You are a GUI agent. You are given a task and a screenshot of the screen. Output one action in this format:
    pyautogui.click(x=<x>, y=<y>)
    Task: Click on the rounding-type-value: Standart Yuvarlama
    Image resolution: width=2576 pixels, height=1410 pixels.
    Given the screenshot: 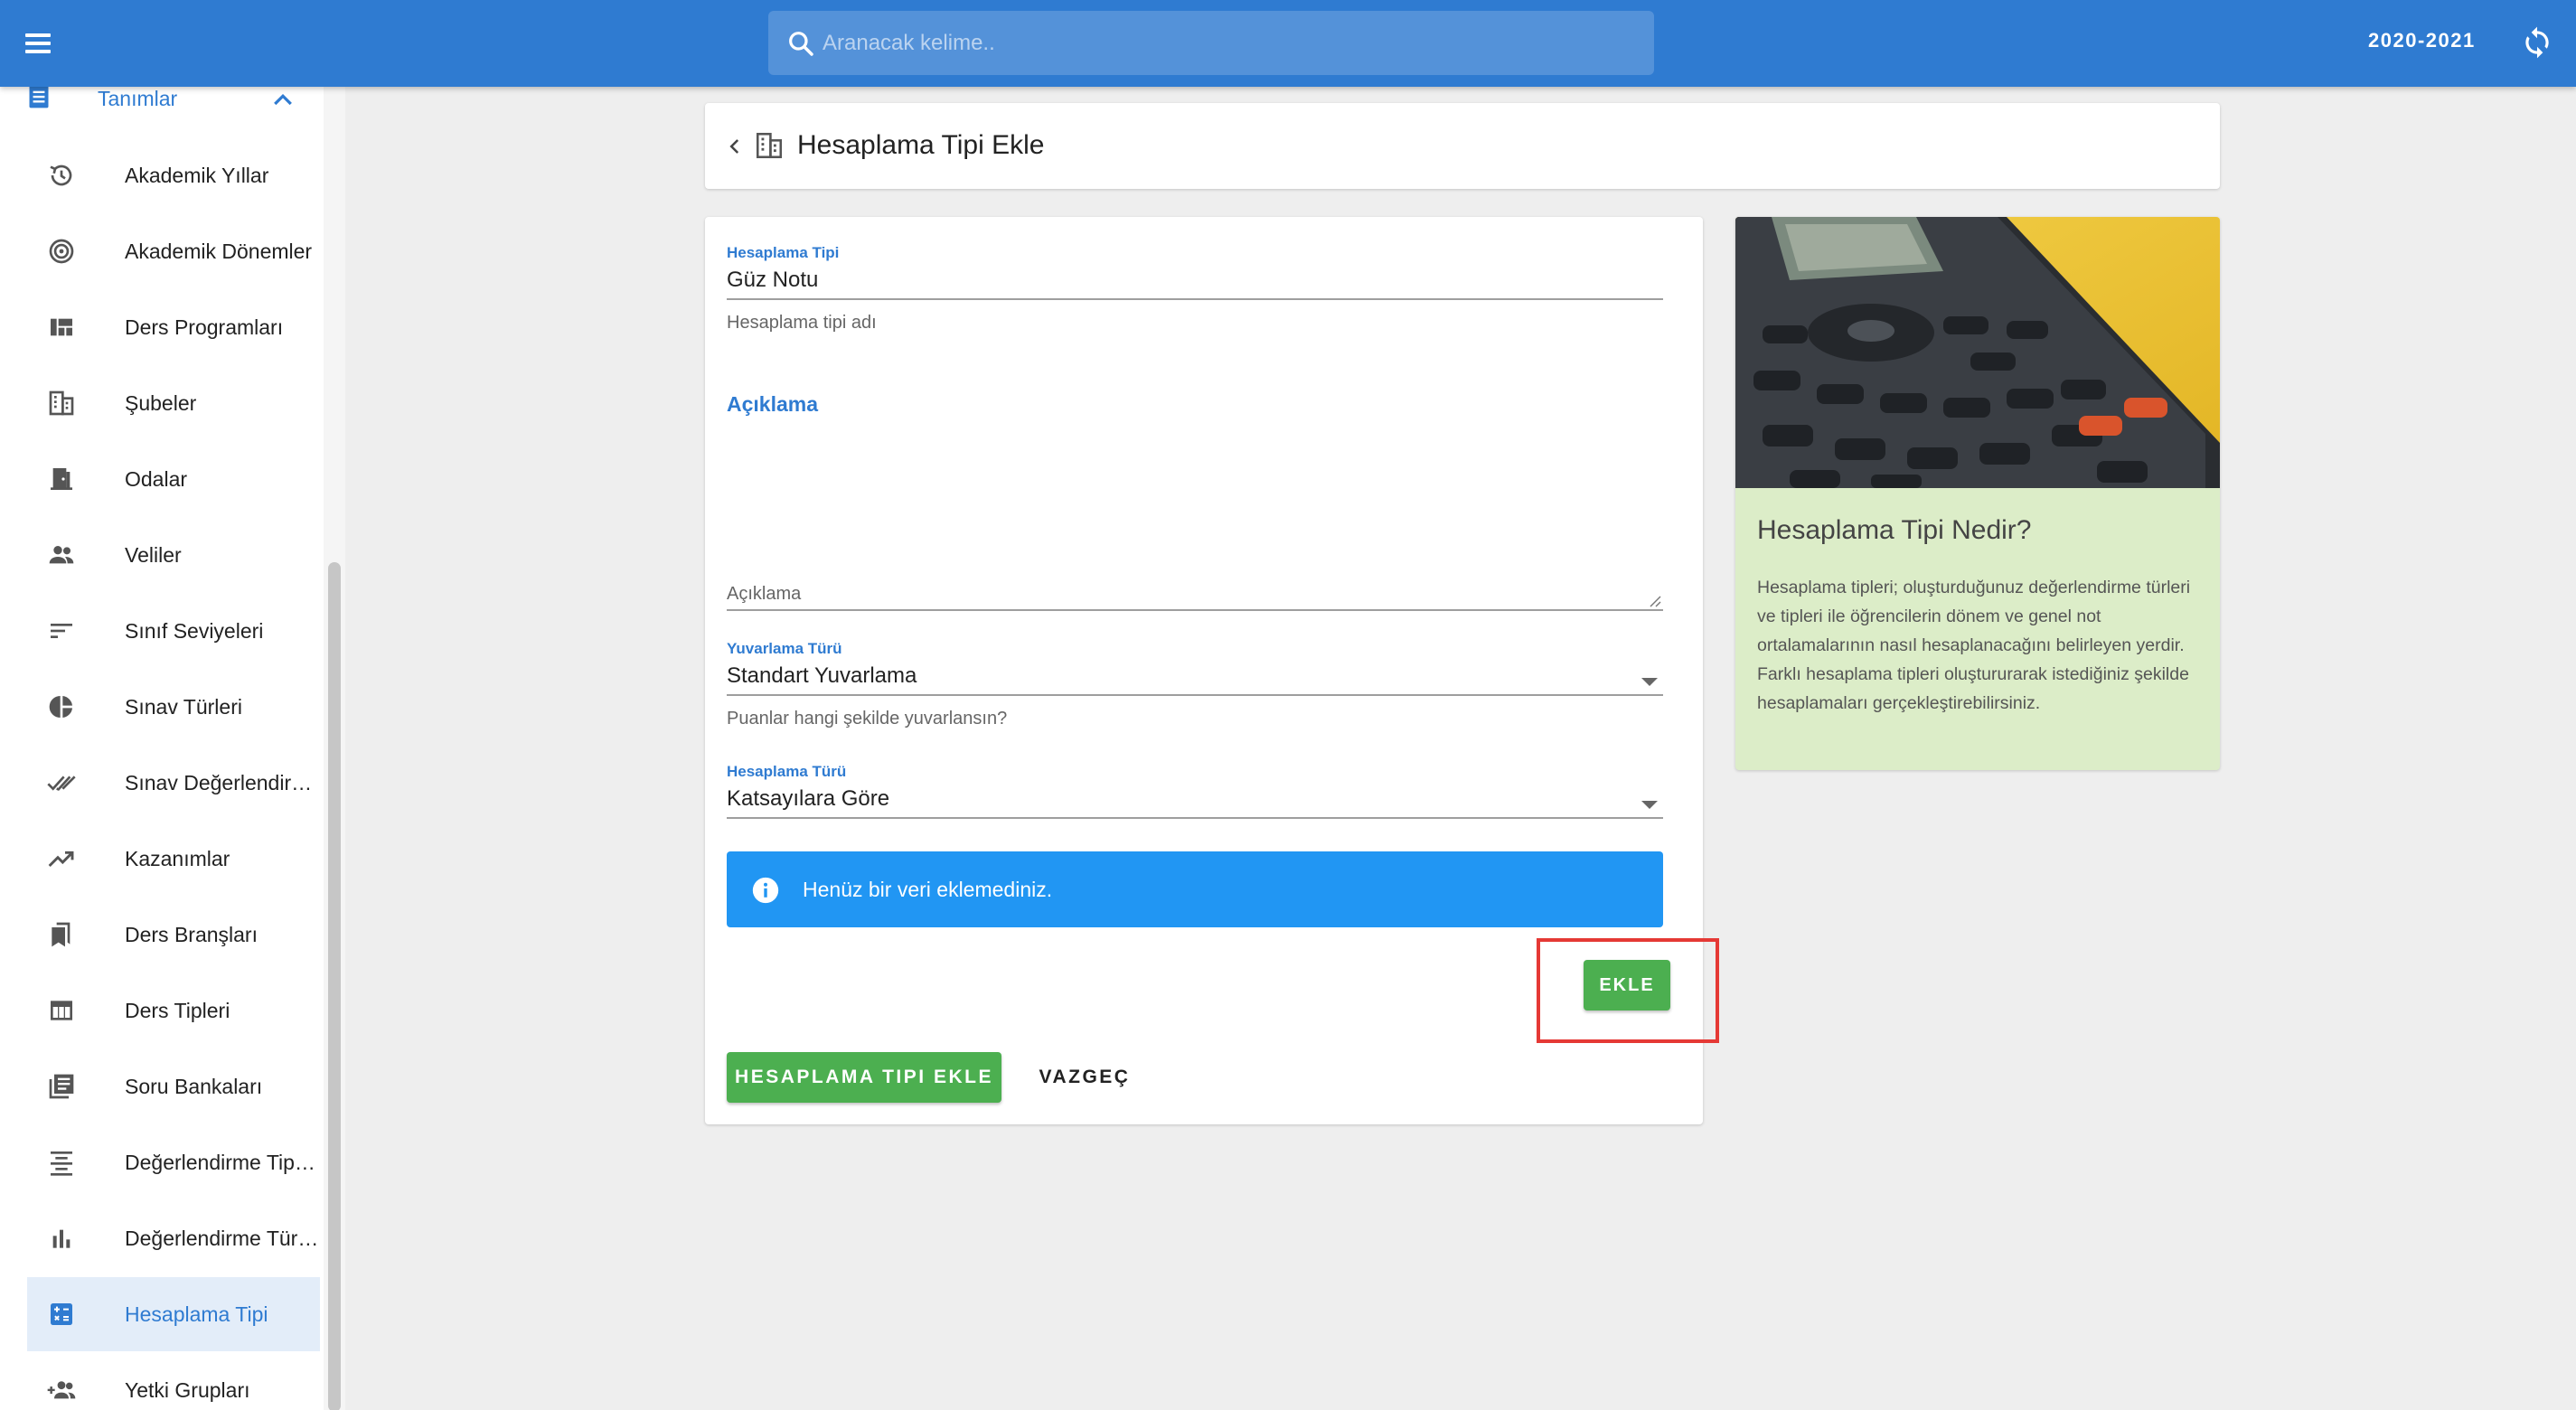 What is the action you would take?
    pyautogui.click(x=1195, y=678)
    